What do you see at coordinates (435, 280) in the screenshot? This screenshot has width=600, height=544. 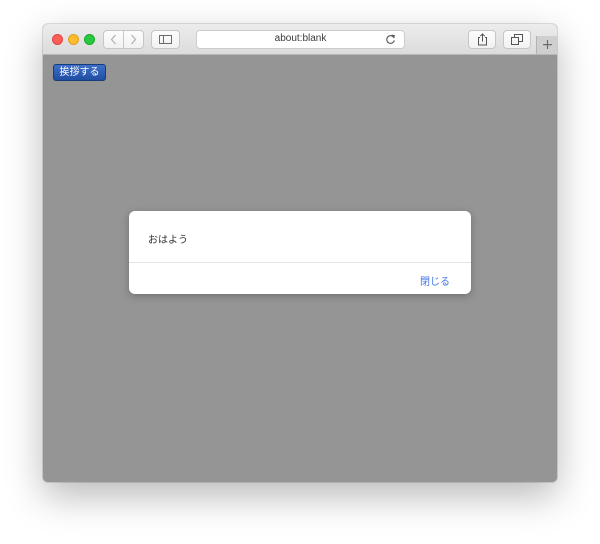 I see `close-button: 閉じる` at bounding box center [435, 280].